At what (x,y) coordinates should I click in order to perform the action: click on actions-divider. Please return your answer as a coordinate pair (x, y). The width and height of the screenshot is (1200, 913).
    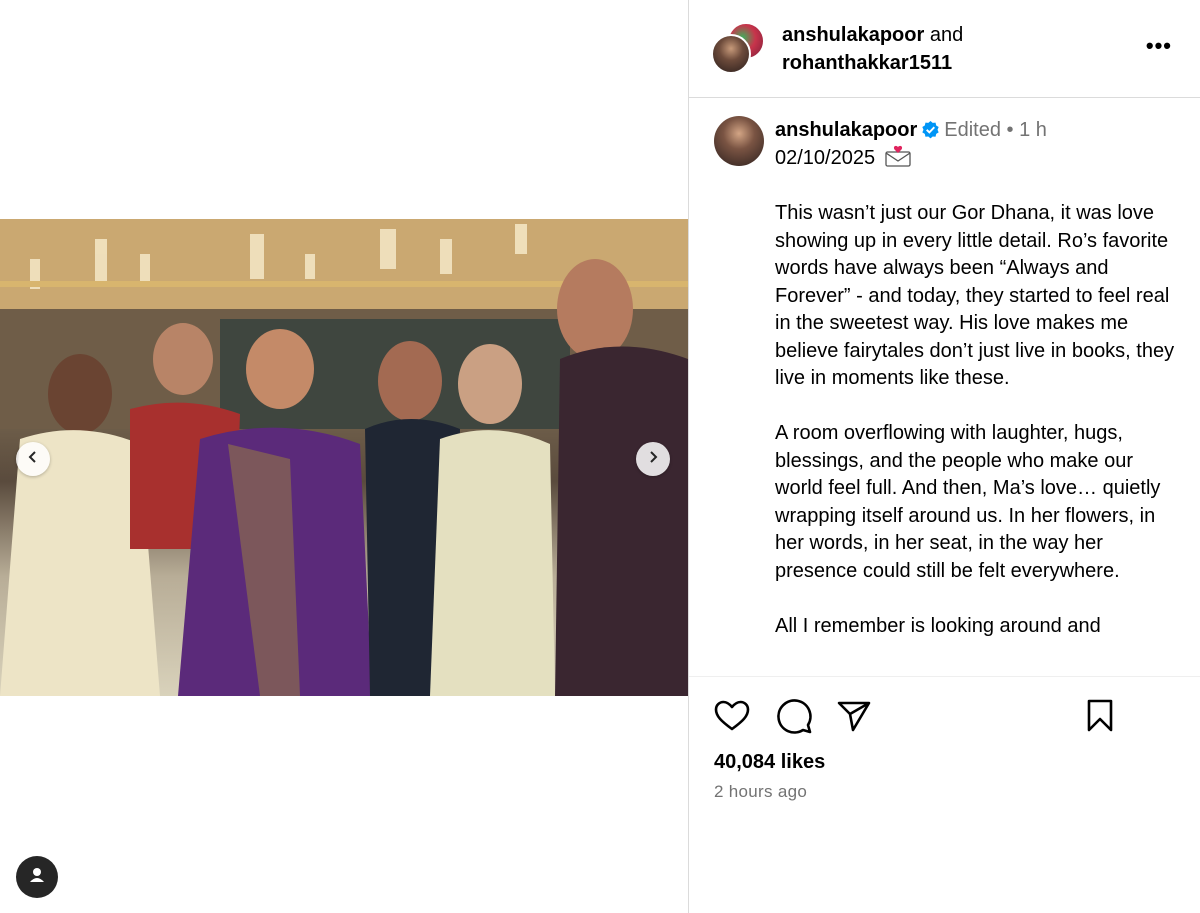
    Looking at the image, I should click on (944, 676).